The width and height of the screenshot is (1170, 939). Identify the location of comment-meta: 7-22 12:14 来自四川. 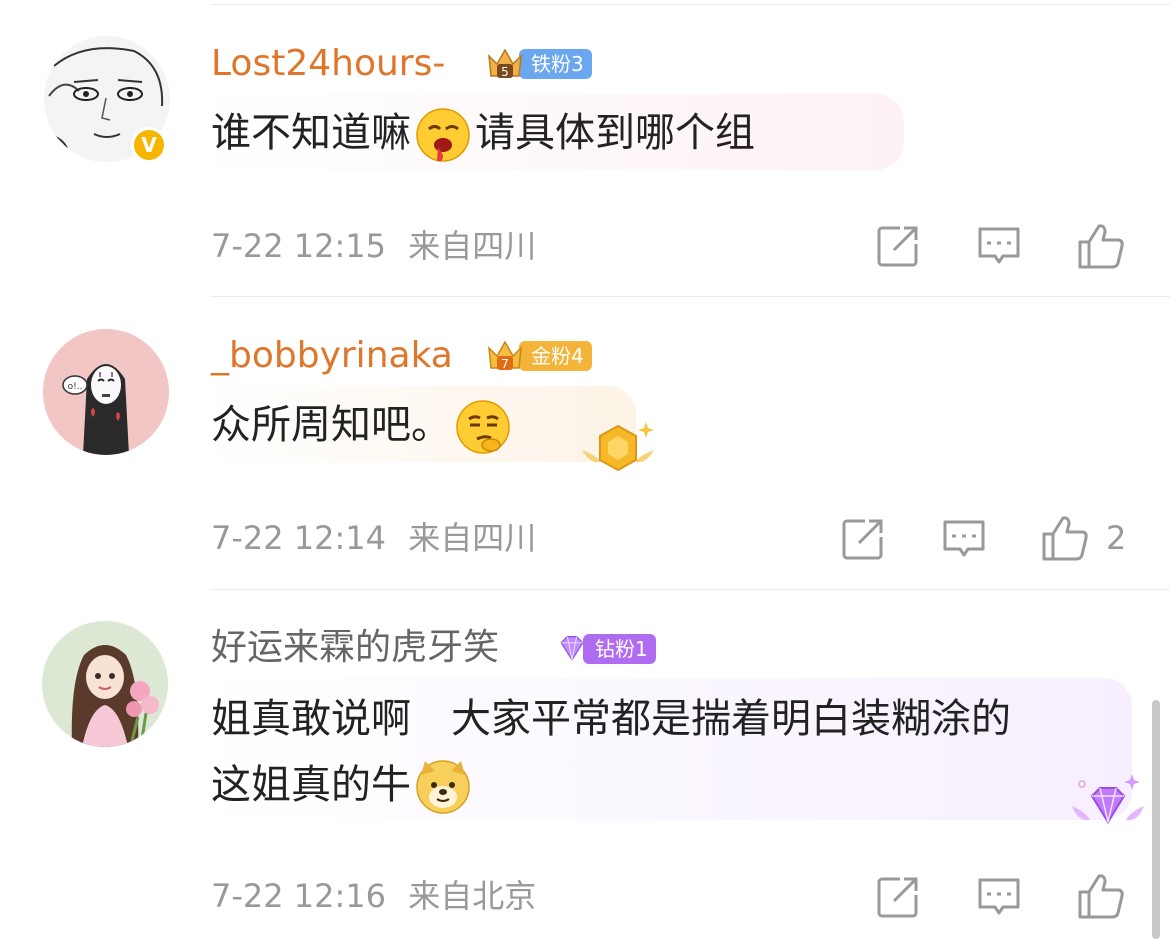
(373, 538).